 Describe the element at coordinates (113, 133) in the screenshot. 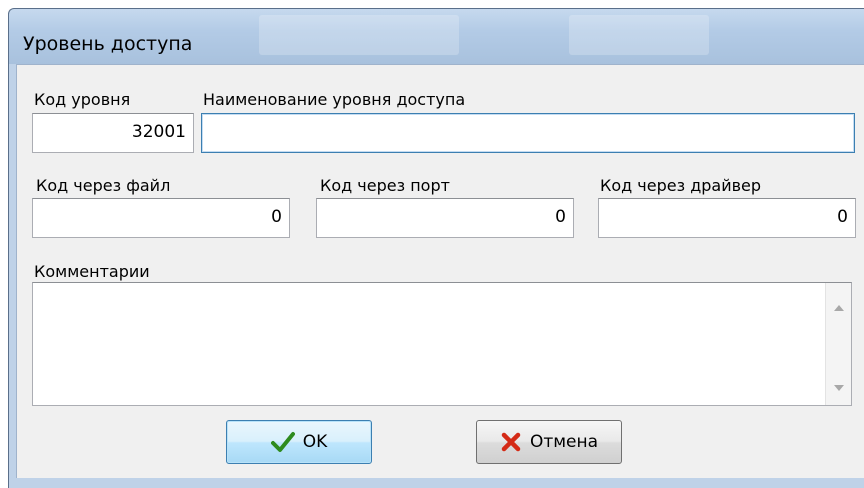

I see `level-code-field: 32001` at that location.